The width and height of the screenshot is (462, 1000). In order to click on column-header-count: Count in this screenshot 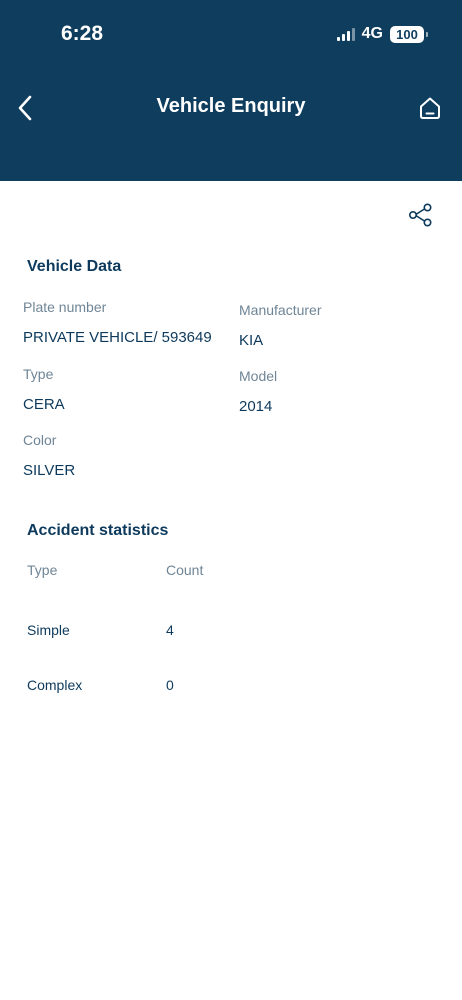, I will do `click(185, 570)`.